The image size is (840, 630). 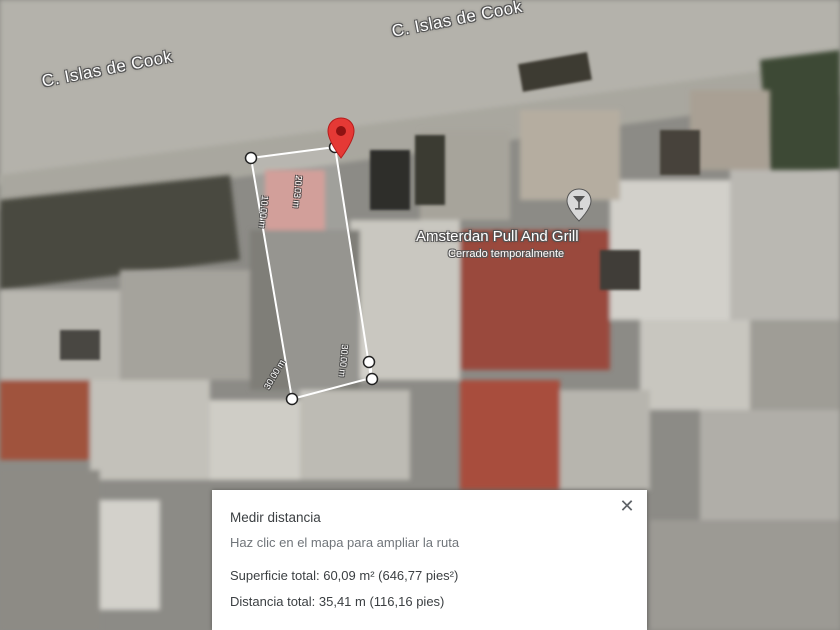 I want to click on vegetation-right, so click(x=800, y=115).